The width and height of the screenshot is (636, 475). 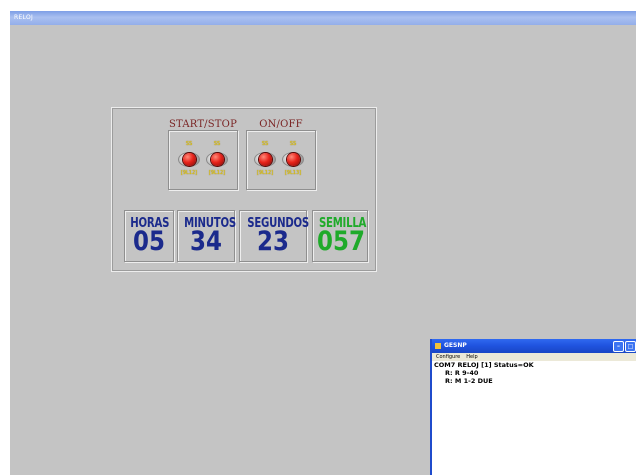 What do you see at coordinates (462, 373) in the screenshot?
I see `log-line: R: R 9-40` at bounding box center [462, 373].